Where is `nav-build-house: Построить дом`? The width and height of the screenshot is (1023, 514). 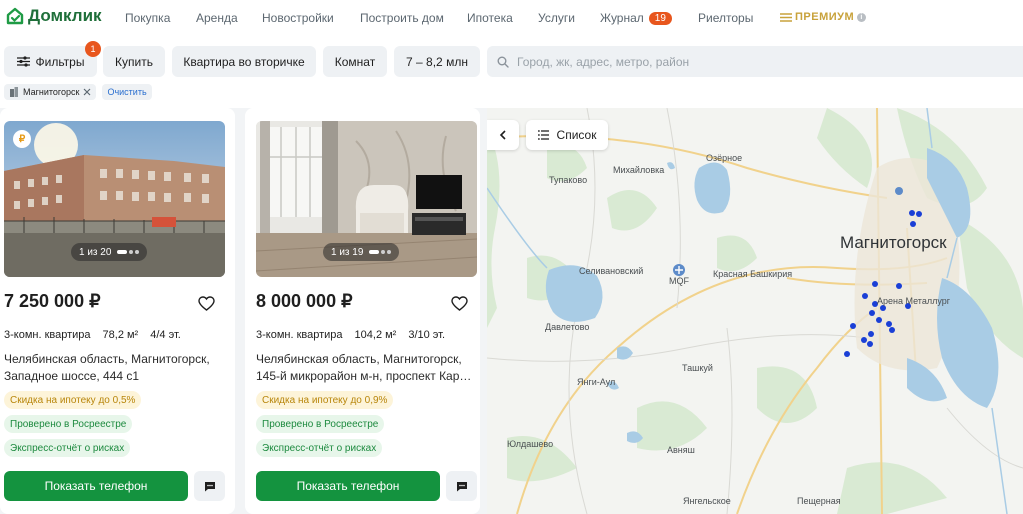
nav-build-house: Построить дом is located at coordinates (402, 18).